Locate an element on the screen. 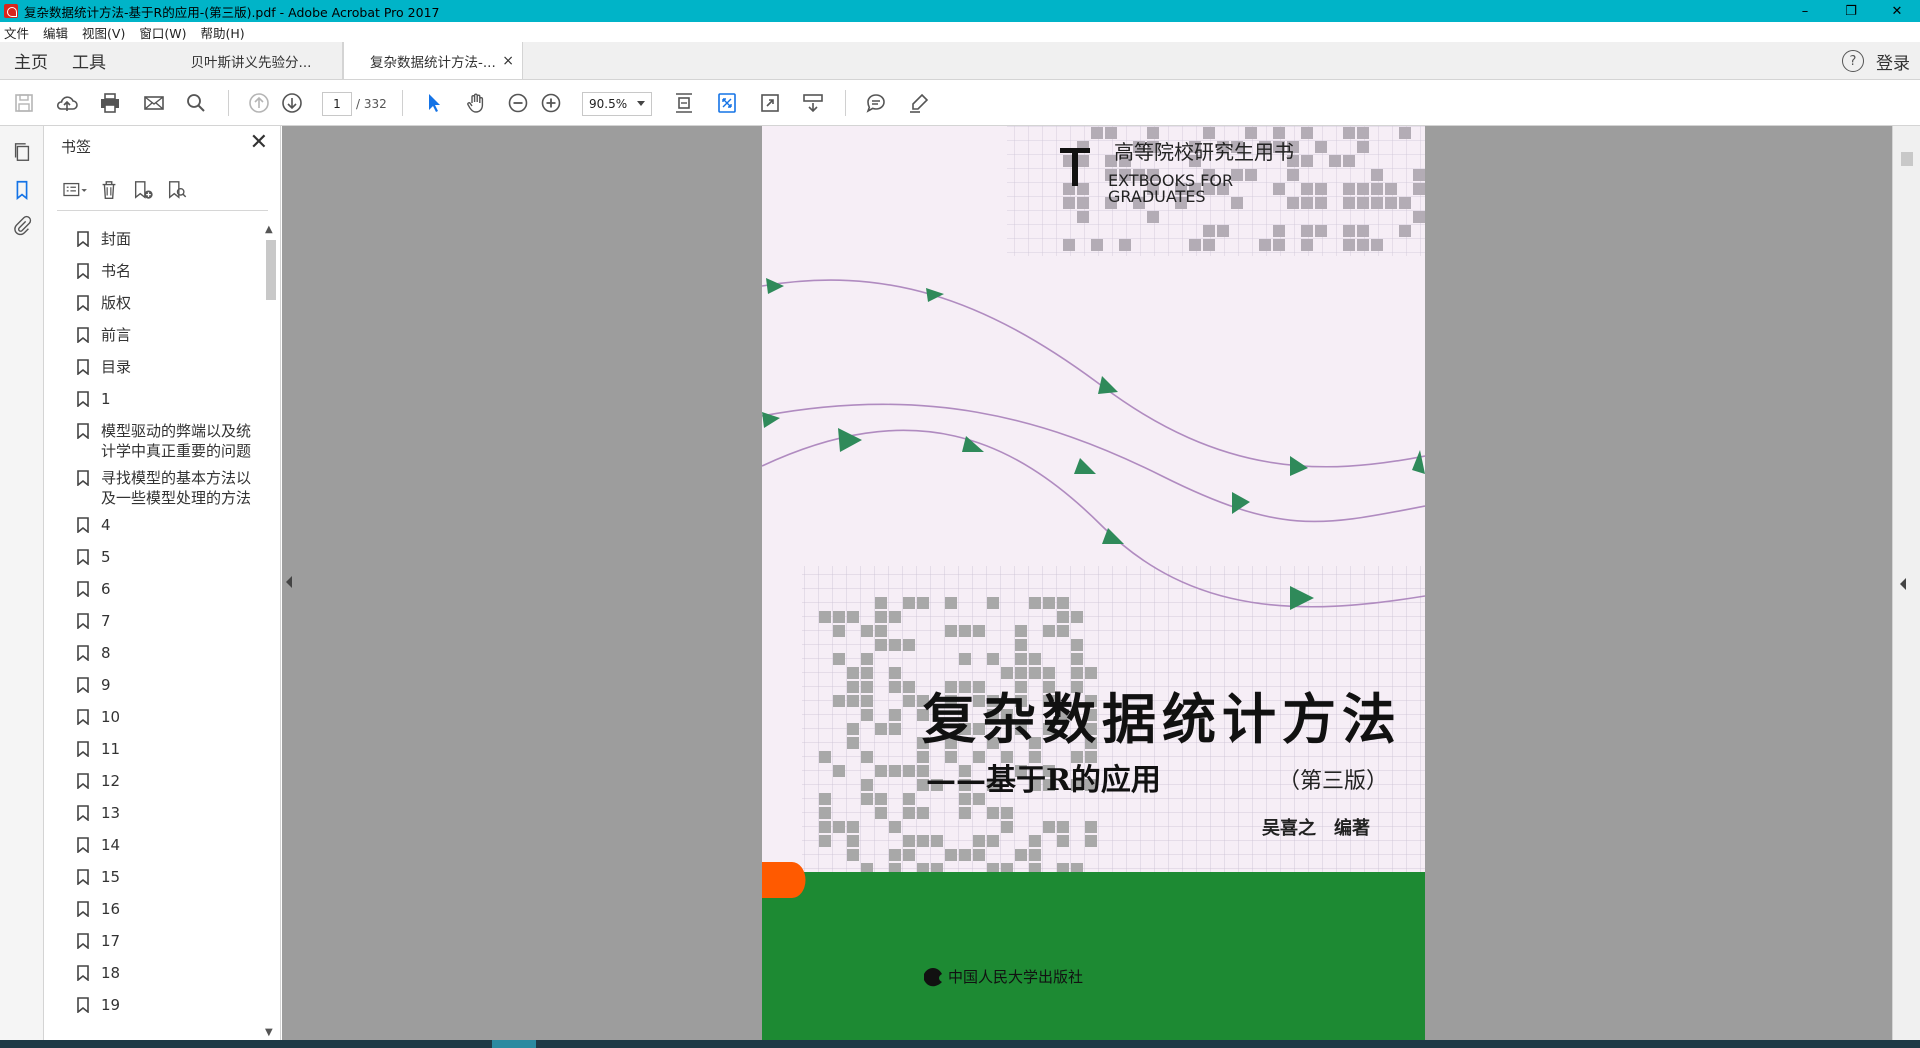  bookmark-options-icon is located at coordinates (75, 190).